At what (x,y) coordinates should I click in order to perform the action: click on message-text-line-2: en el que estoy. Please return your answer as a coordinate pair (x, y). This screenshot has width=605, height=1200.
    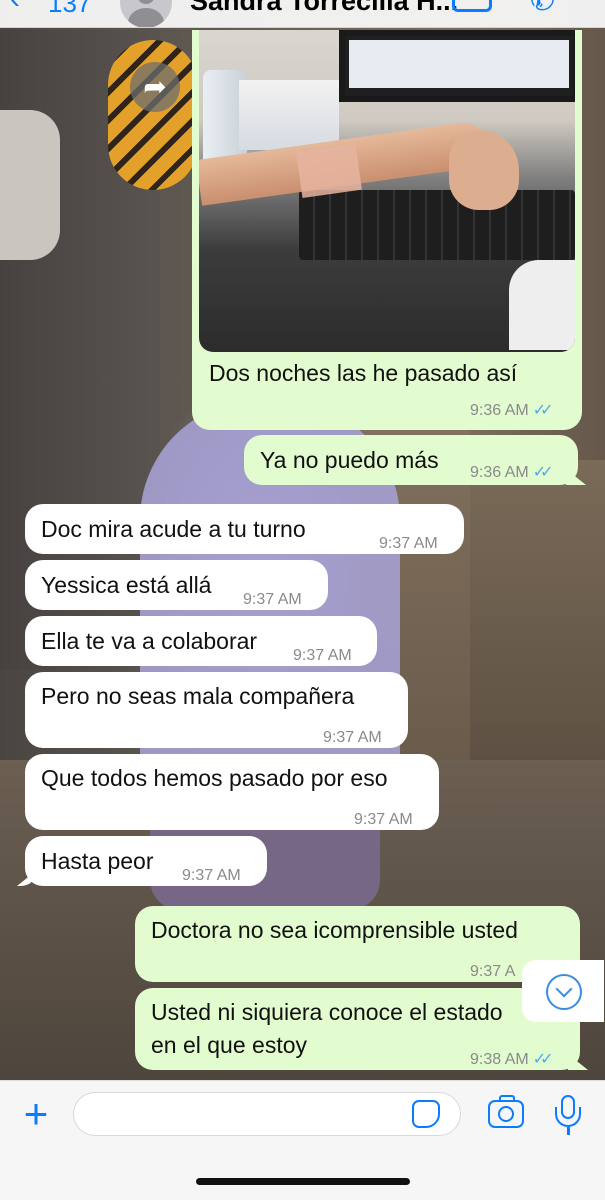
    Looking at the image, I should click on (229, 1045).